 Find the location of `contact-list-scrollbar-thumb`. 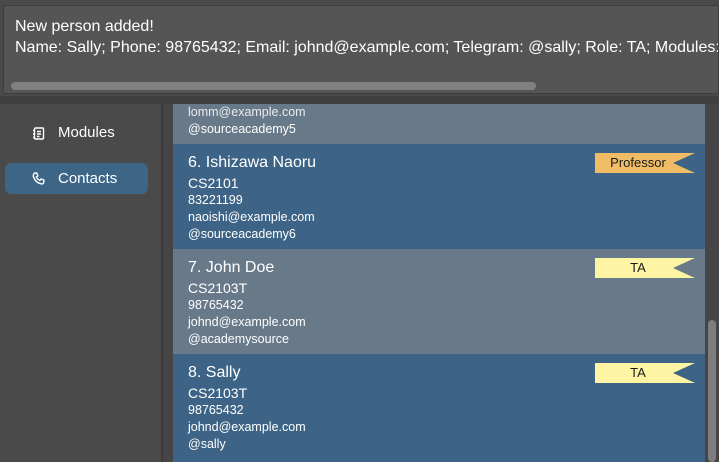

contact-list-scrollbar-thumb is located at coordinates (712, 391).